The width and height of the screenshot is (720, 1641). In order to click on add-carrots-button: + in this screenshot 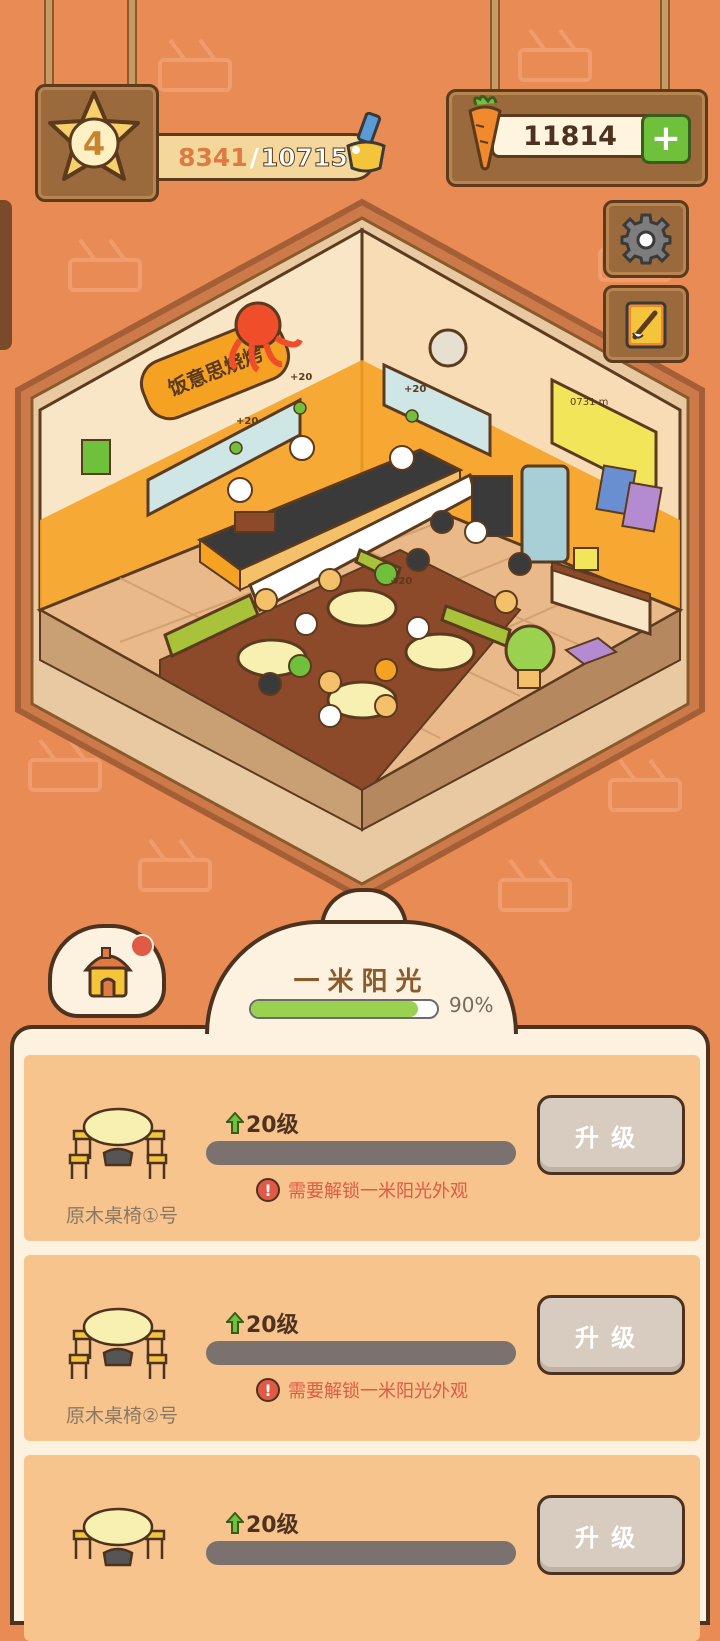, I will do `click(666, 139)`.